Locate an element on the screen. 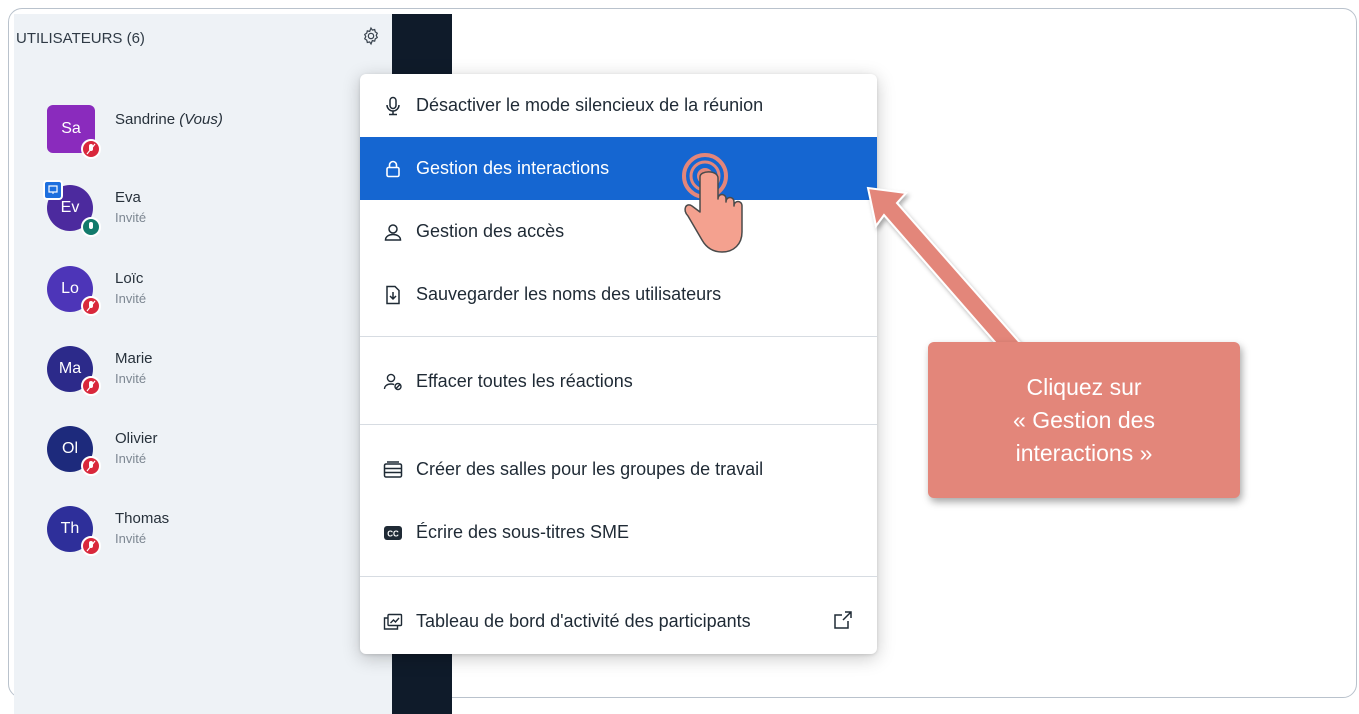  menu-item-save-names: Sauvegarder les noms des utilisateurs is located at coordinates (618, 294).